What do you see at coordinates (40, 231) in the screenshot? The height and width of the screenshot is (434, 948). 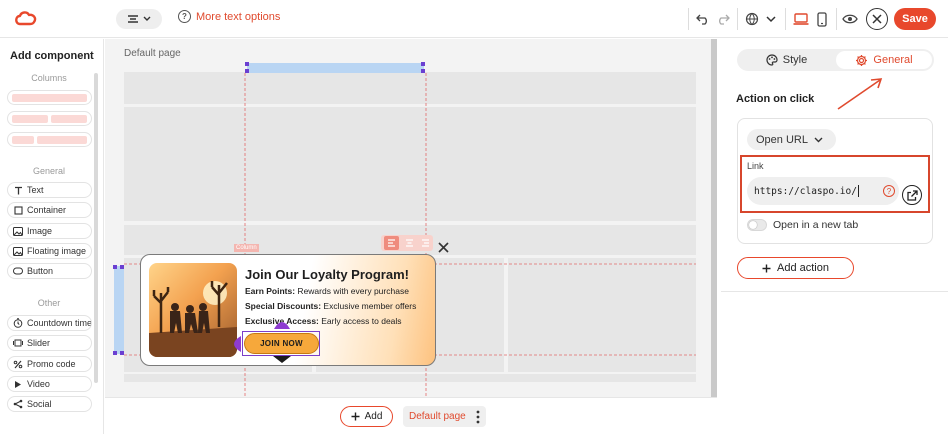 I see `component-label: Image` at bounding box center [40, 231].